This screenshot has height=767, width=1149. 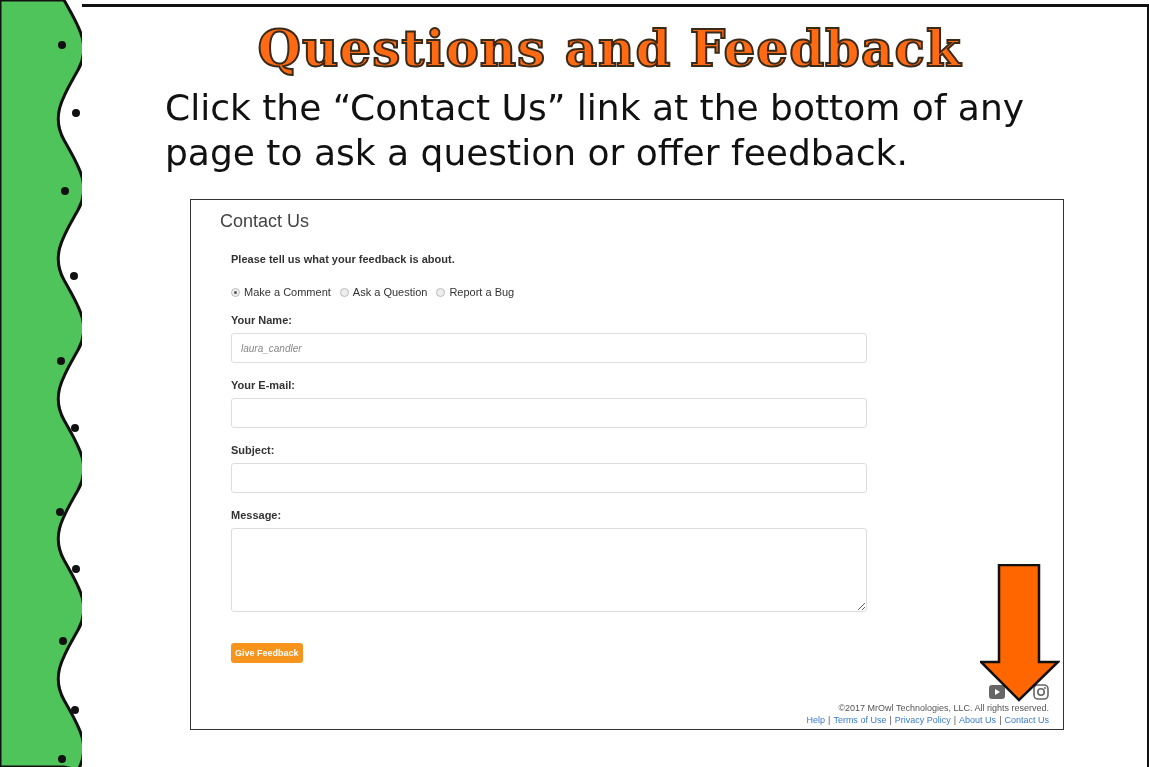 What do you see at coordinates (922, 720) in the screenshot?
I see `footer-link: Privacy Policy` at bounding box center [922, 720].